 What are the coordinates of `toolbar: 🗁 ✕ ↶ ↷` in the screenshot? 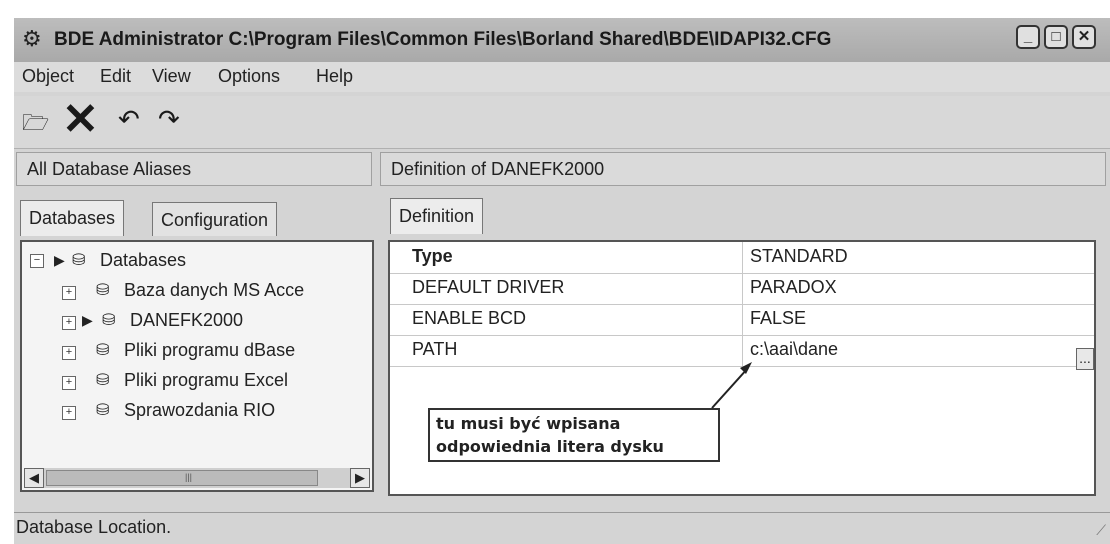 It's located at (562, 122).